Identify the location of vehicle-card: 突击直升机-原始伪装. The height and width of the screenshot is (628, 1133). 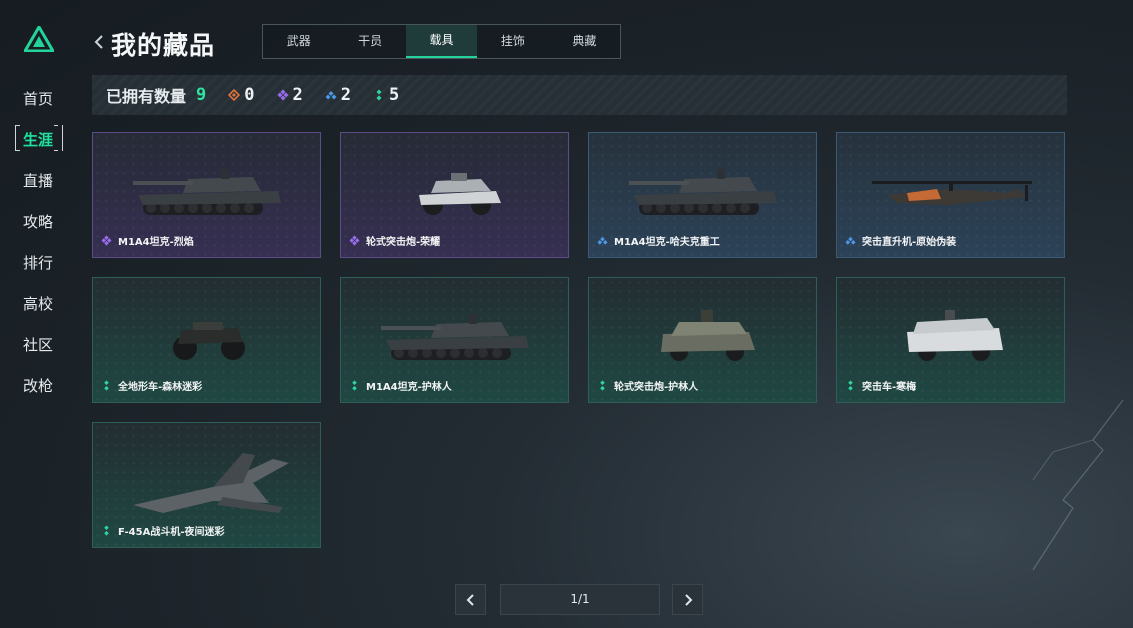
(950, 195).